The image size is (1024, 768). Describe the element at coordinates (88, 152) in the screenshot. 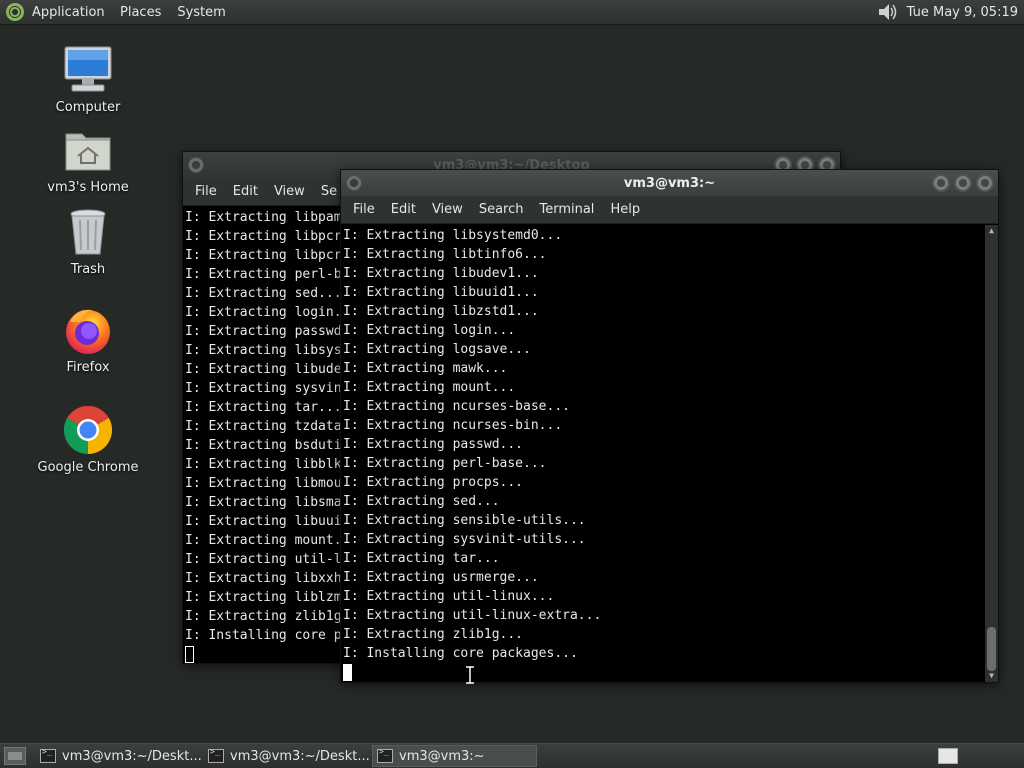

I see `home-folder-icon` at that location.